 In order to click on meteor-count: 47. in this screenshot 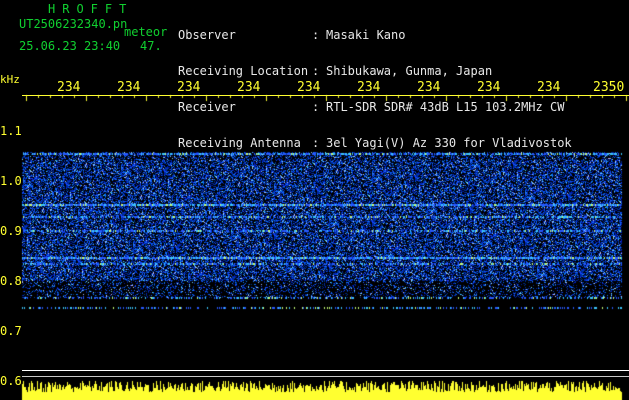, I will do `click(151, 46)`.